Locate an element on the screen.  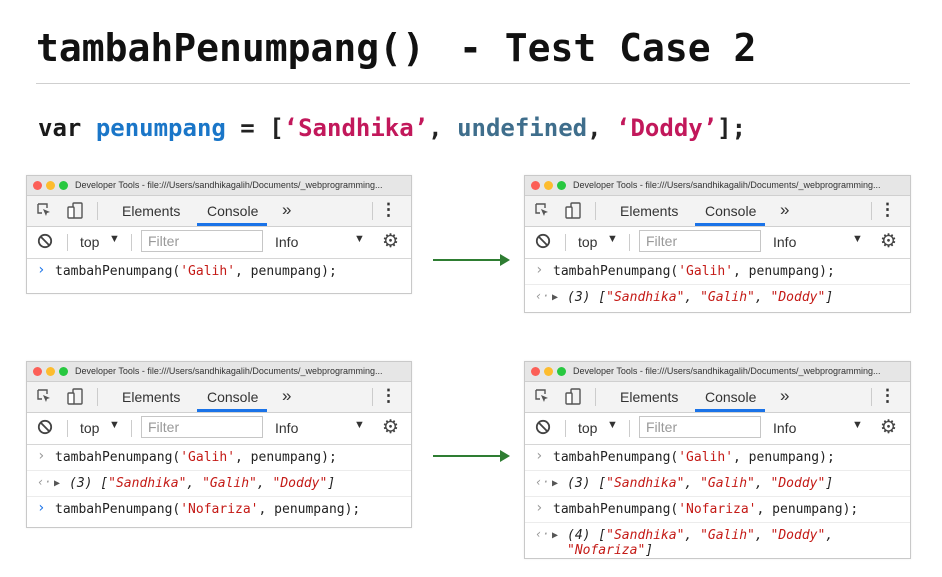
return-arrow-icon: ‹· is located at coordinates (44, 482).